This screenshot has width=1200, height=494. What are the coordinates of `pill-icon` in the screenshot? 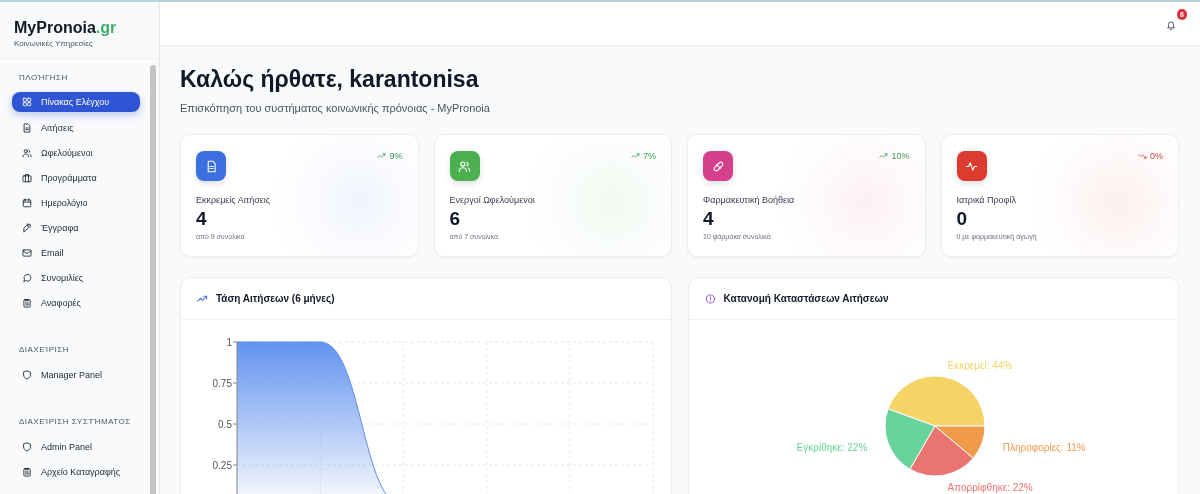 It's located at (718, 166).